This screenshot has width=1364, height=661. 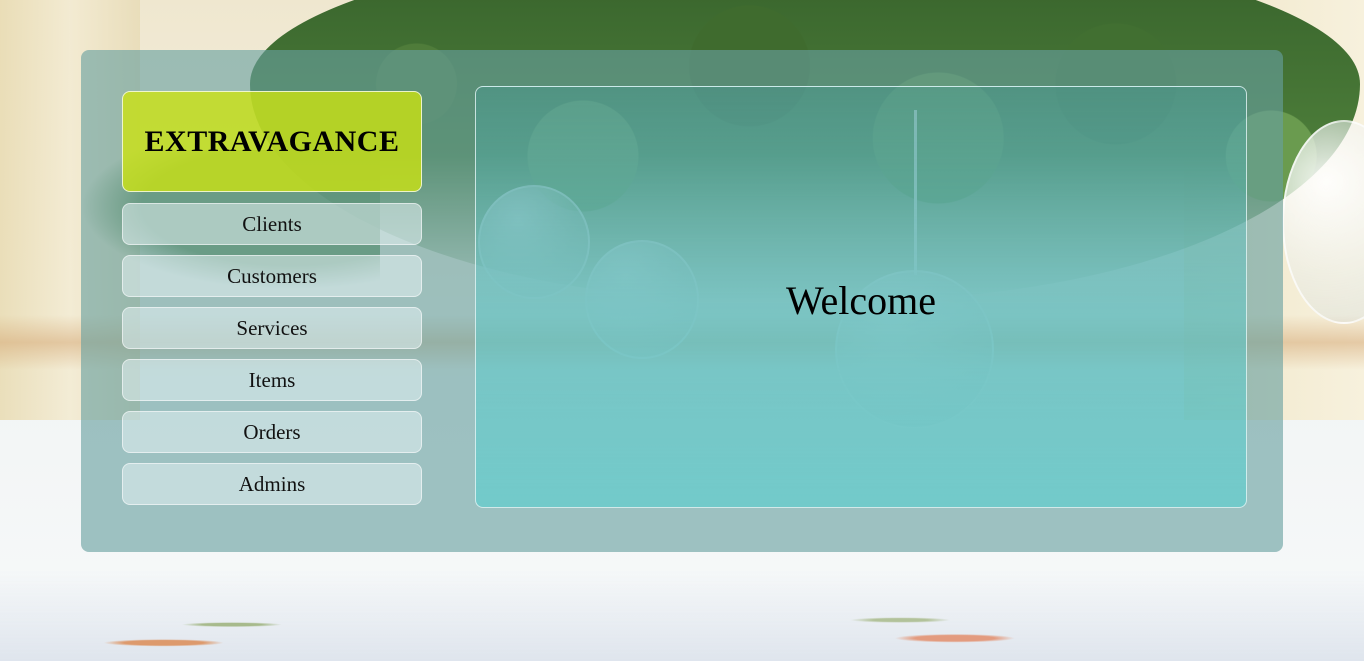 I want to click on nav-item-label: Services, so click(x=272, y=327).